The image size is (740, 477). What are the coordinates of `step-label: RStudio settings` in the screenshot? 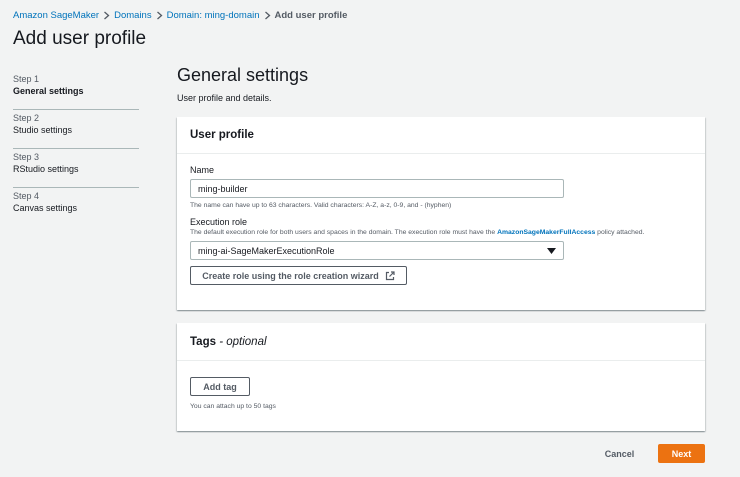 It's located at (46, 169).